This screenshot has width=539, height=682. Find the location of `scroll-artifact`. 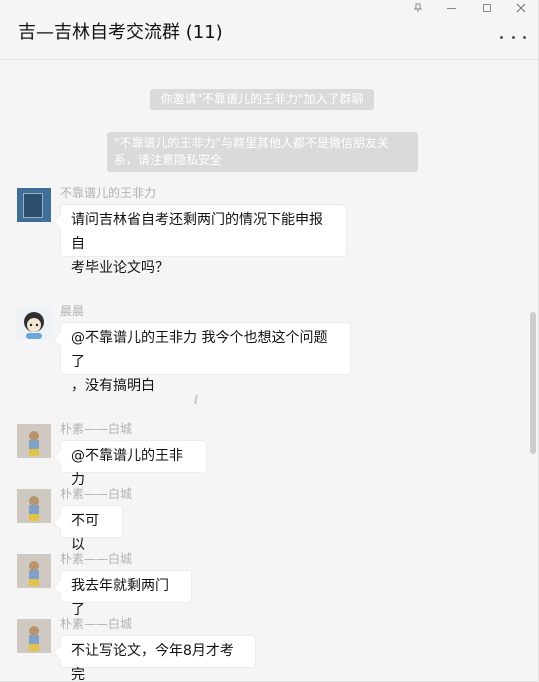

scroll-artifact is located at coordinates (196, 399).